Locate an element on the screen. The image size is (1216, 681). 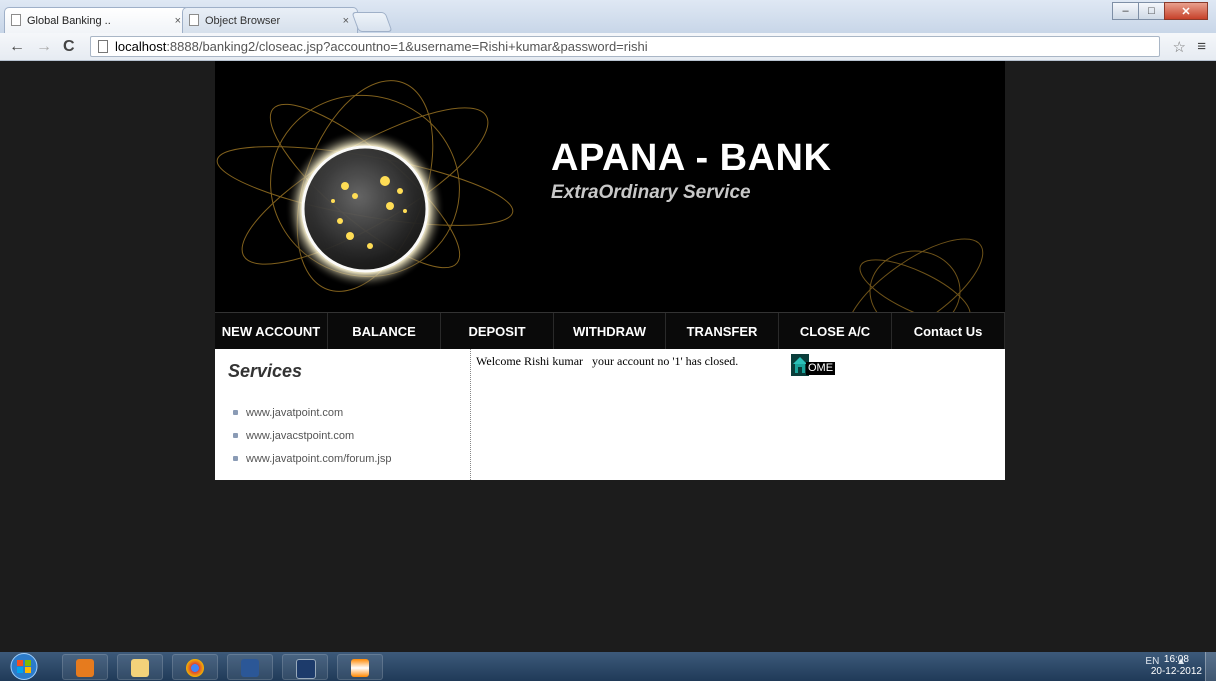
taskbar-explorer is located at coordinates (140, 667).